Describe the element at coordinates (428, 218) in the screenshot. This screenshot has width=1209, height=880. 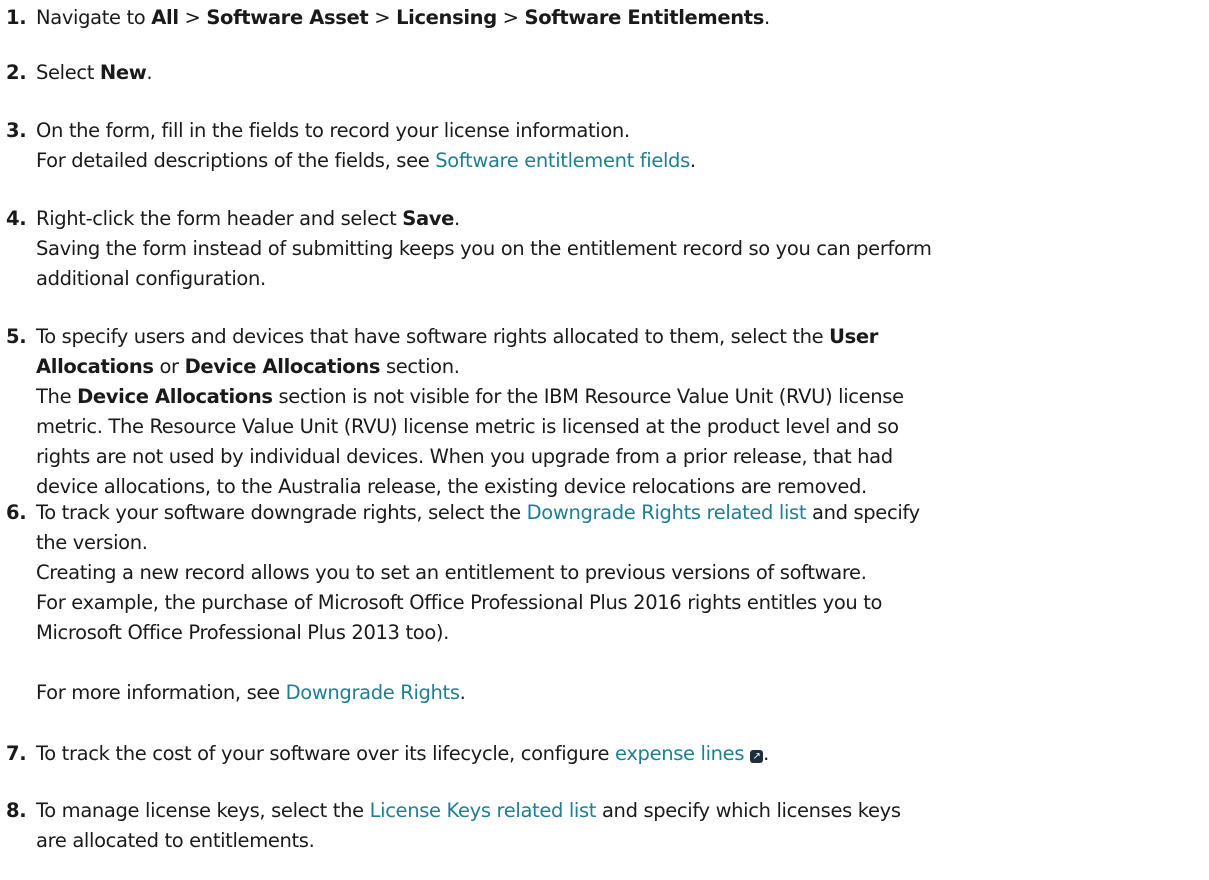
I see `save-label: Save` at that location.